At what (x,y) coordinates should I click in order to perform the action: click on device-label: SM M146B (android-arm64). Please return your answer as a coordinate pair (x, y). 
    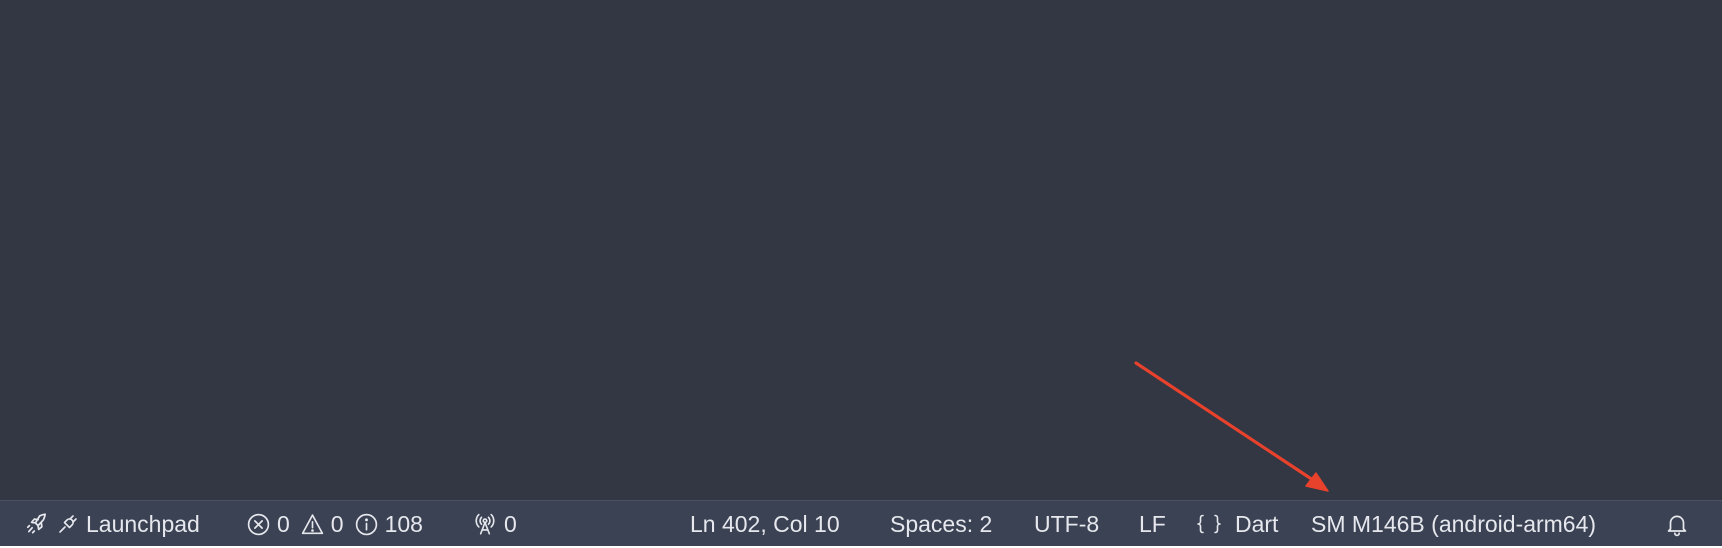
    Looking at the image, I should click on (1454, 523).